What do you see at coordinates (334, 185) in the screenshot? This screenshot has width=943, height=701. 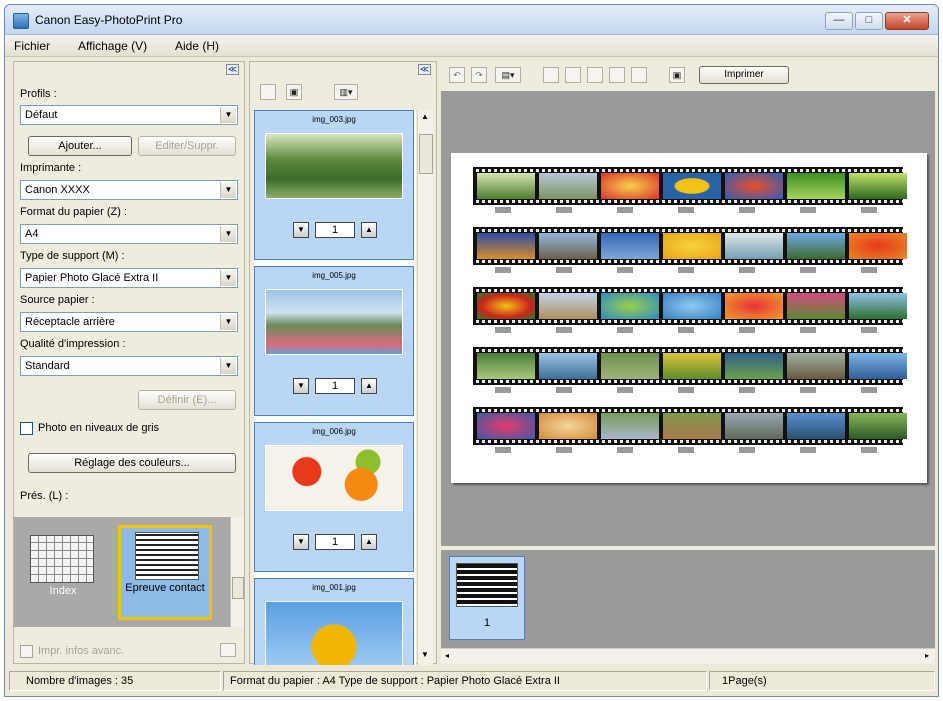 I see `thumbnail-item: img_003.jpg ▼ 1 ▲` at bounding box center [334, 185].